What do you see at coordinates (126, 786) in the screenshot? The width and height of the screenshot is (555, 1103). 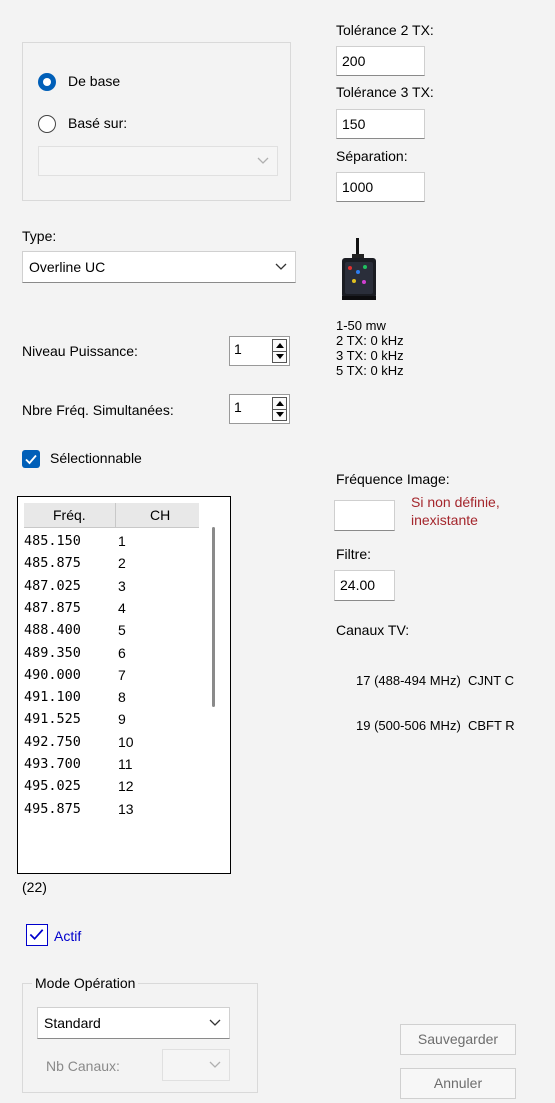 I see `channel-cell: 12` at bounding box center [126, 786].